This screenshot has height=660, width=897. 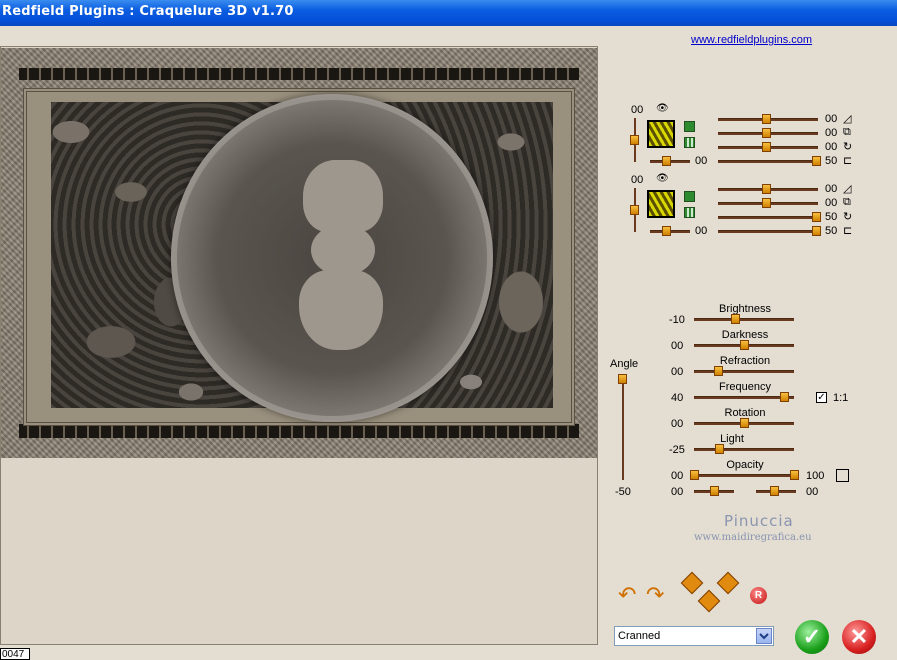 What do you see at coordinates (766, 119) in the screenshot?
I see `layer1-slider-1-thumb` at bounding box center [766, 119].